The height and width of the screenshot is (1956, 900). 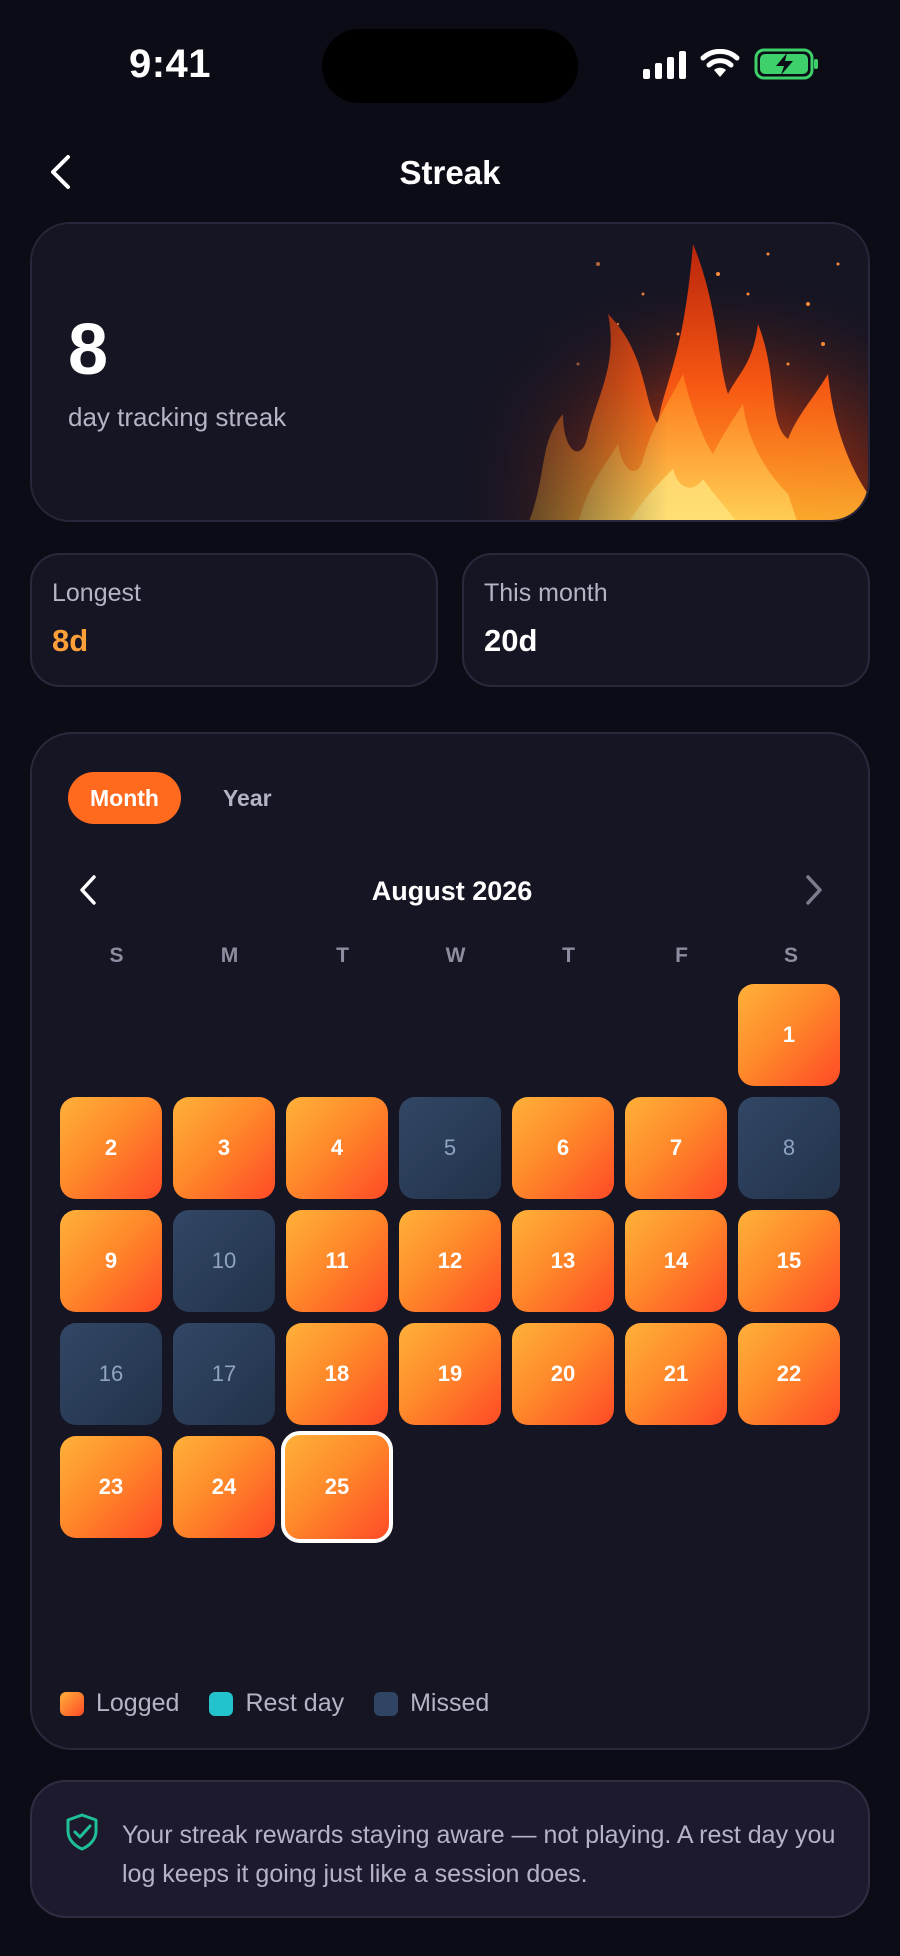 I want to click on next-month-button, so click(x=814, y=890).